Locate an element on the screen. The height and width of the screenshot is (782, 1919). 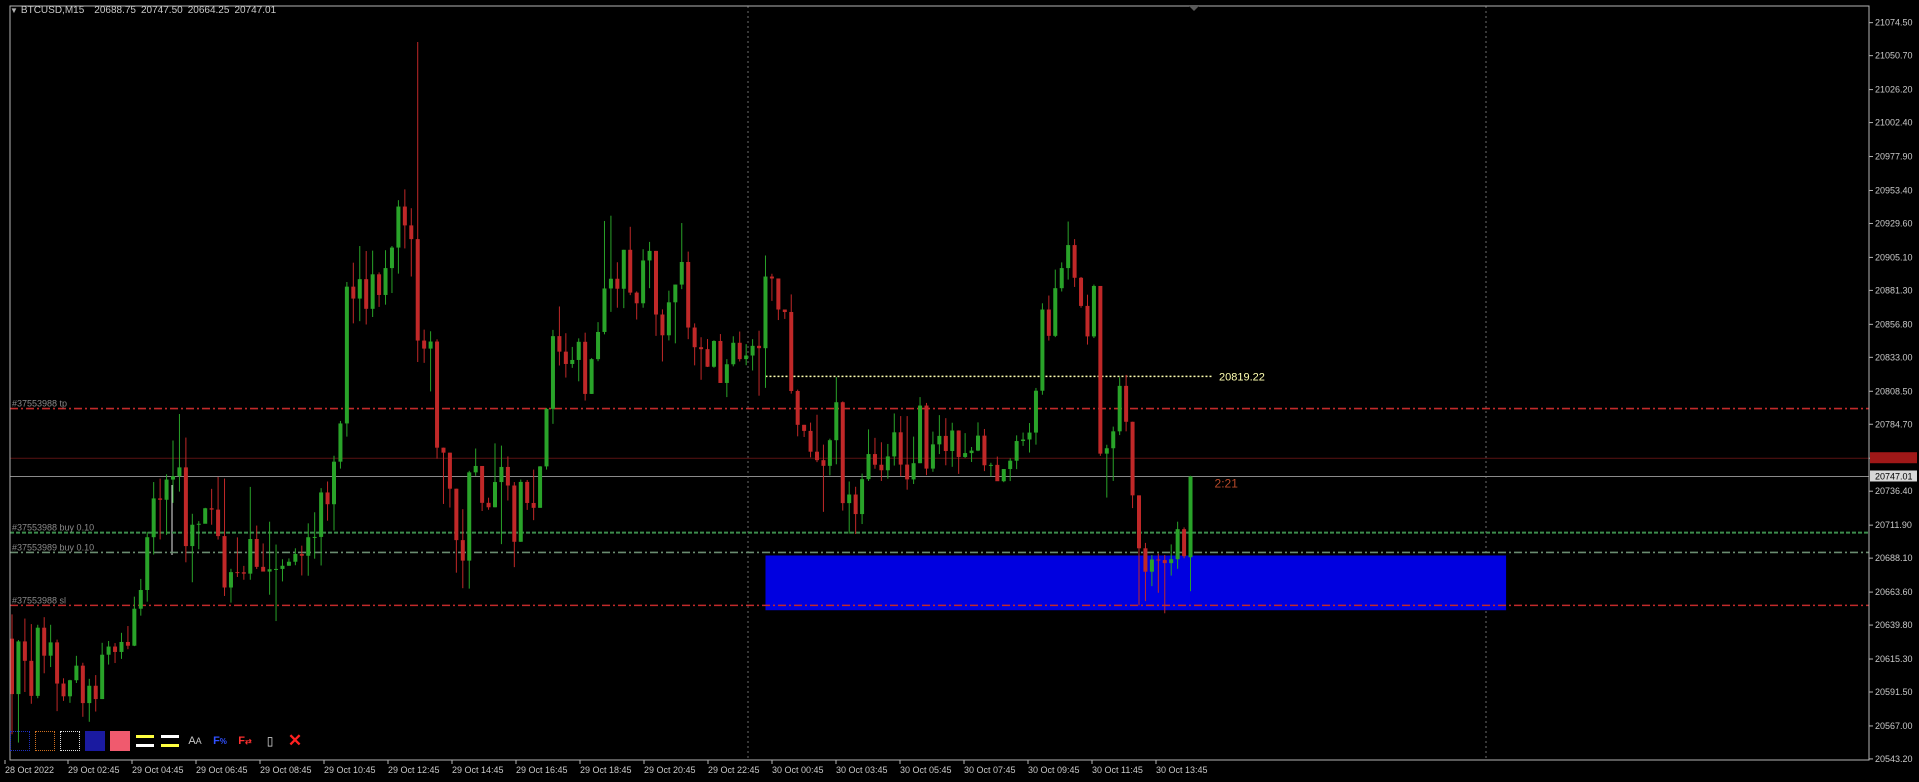
blue-fib-icon: F% is located at coordinates (220, 741).